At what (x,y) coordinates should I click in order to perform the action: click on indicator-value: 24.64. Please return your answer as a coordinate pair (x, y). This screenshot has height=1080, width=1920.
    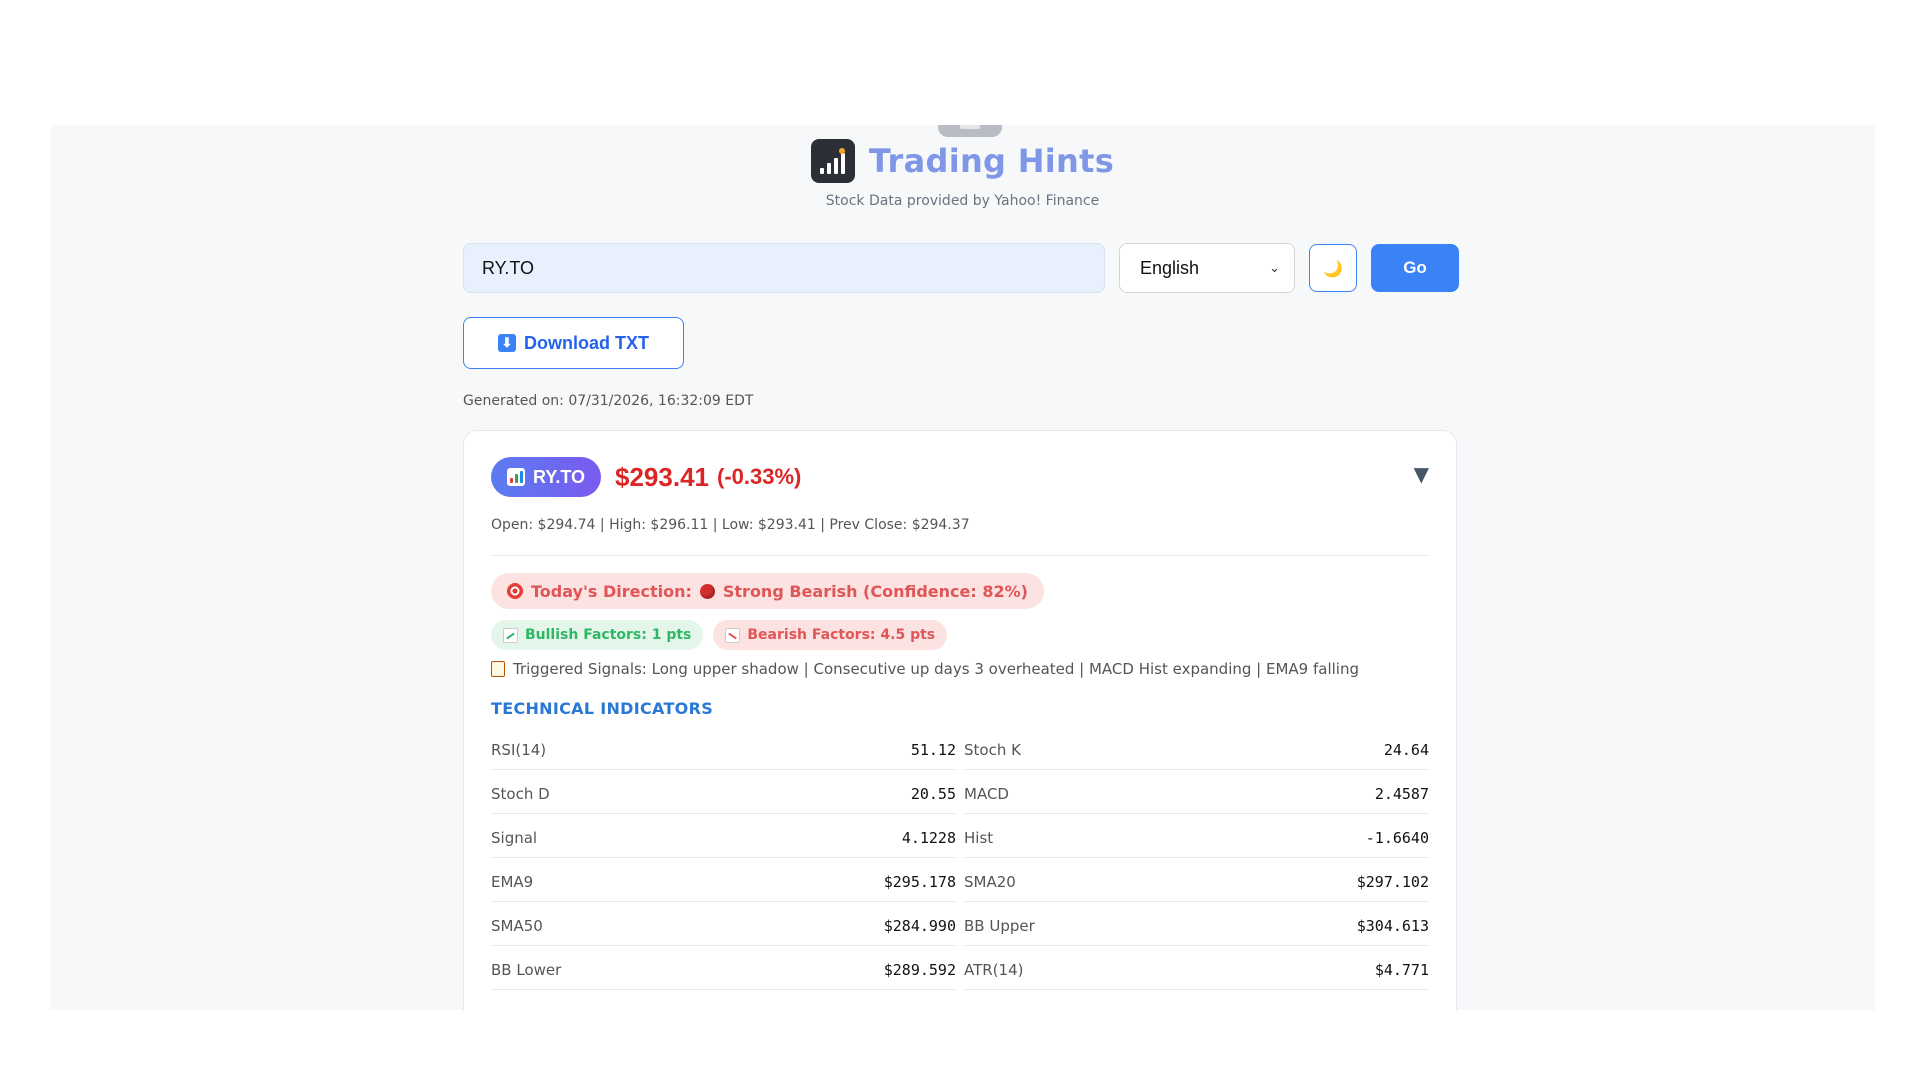
    Looking at the image, I should click on (1406, 749).